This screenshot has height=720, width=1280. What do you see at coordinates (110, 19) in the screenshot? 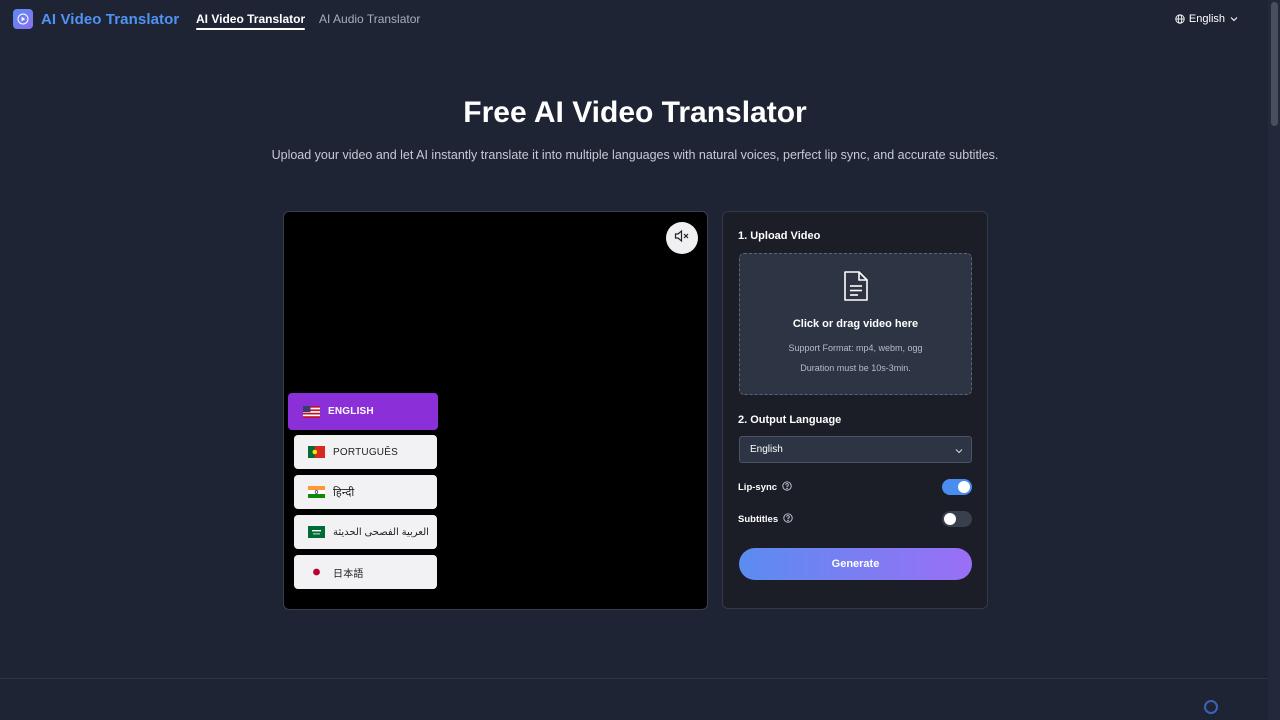
I see `brand-name: AI Video Translator` at bounding box center [110, 19].